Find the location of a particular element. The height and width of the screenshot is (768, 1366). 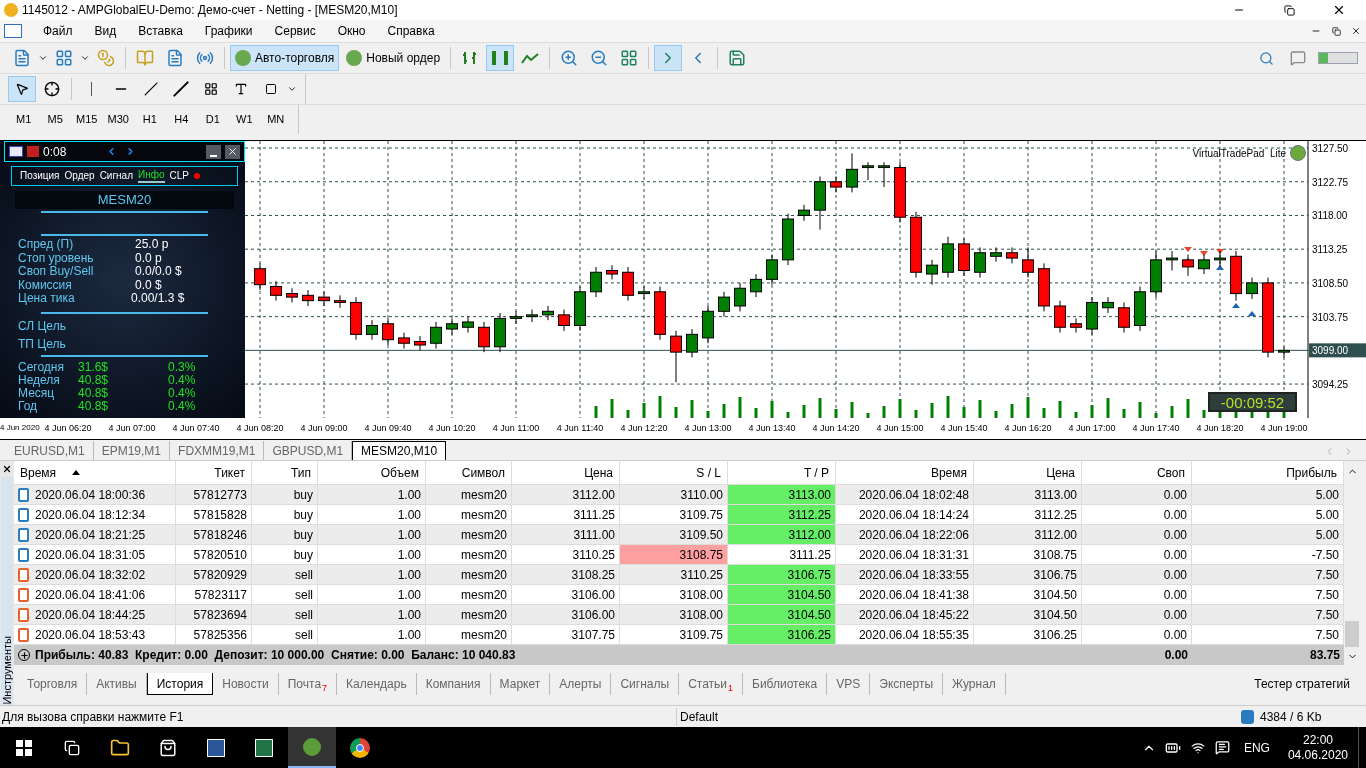

period-amount: 31.6$ is located at coordinates (94, 367).